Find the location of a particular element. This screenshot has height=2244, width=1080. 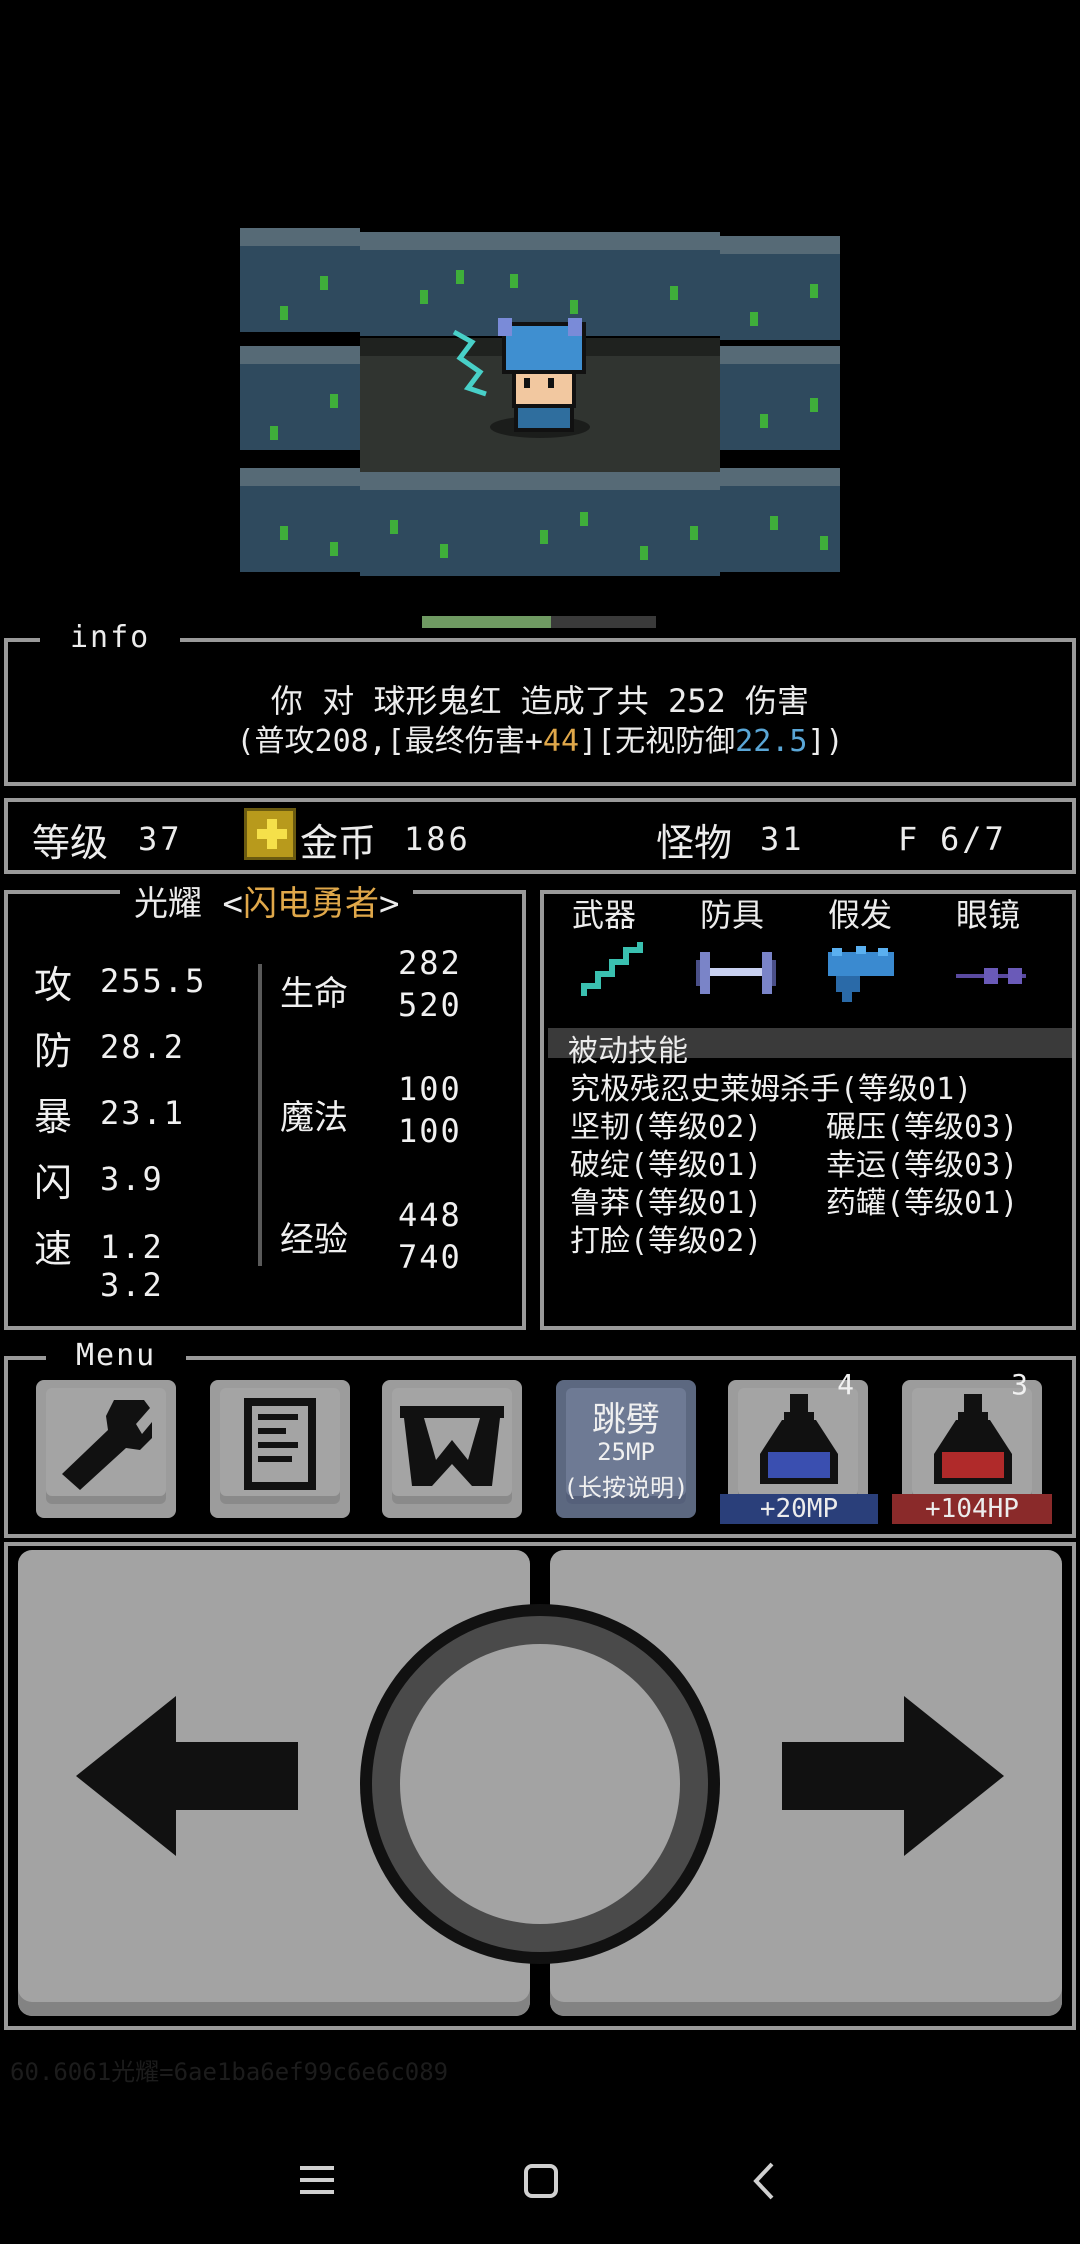

speed-value-2: 3.2 is located at coordinates (132, 1285).